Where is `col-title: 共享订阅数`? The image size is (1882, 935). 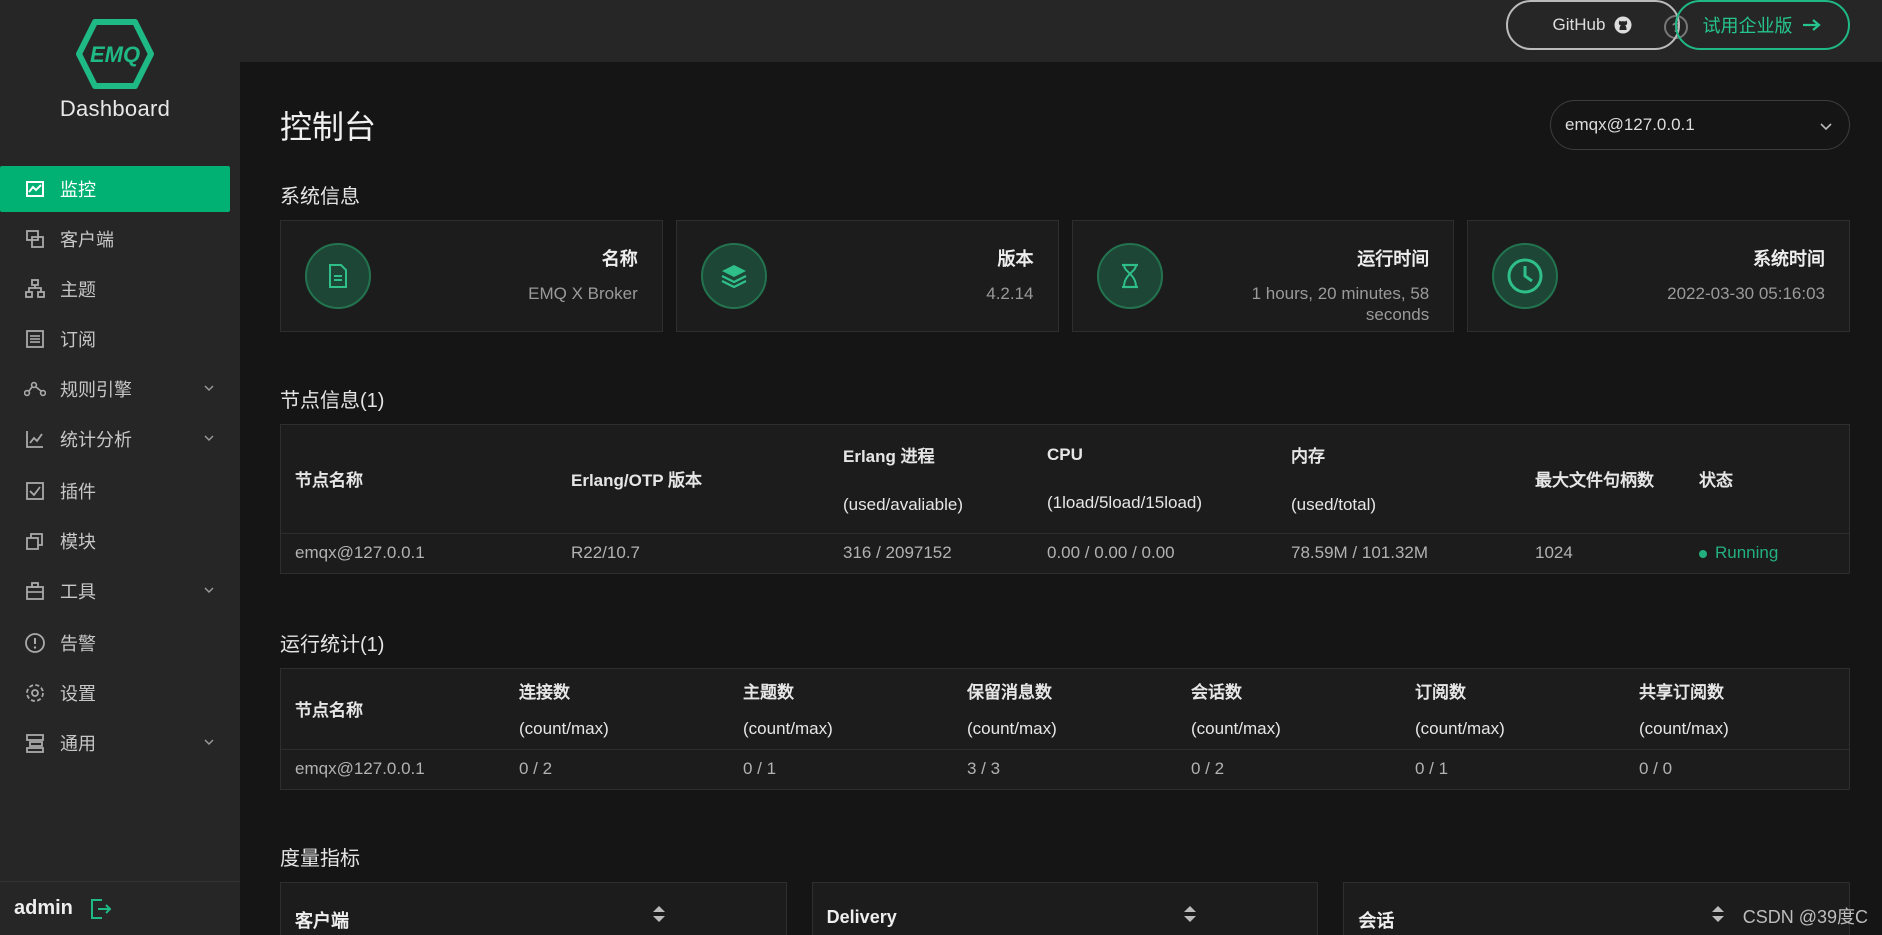
col-title: 共享订阅数 is located at coordinates (1681, 693).